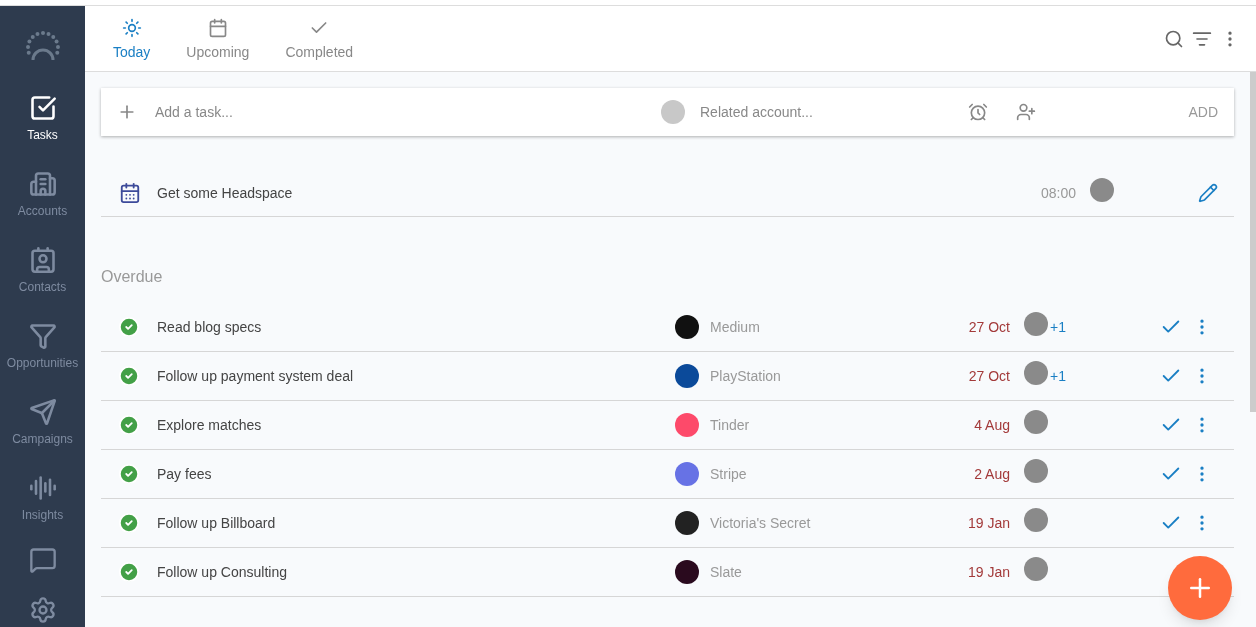 Image resolution: width=1256 pixels, height=627 pixels. I want to click on sidebar-item: Accounts, so click(42, 204).